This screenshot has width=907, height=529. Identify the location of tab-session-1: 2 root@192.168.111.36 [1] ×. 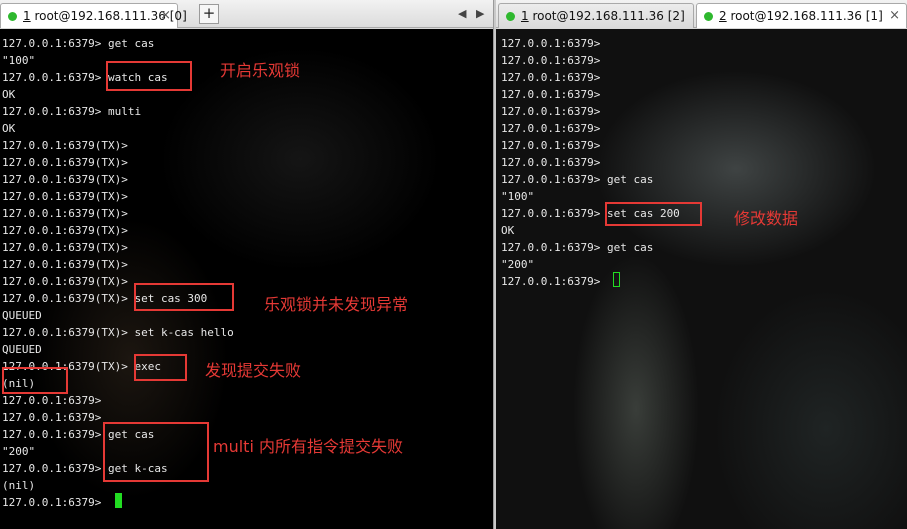
(801, 15).